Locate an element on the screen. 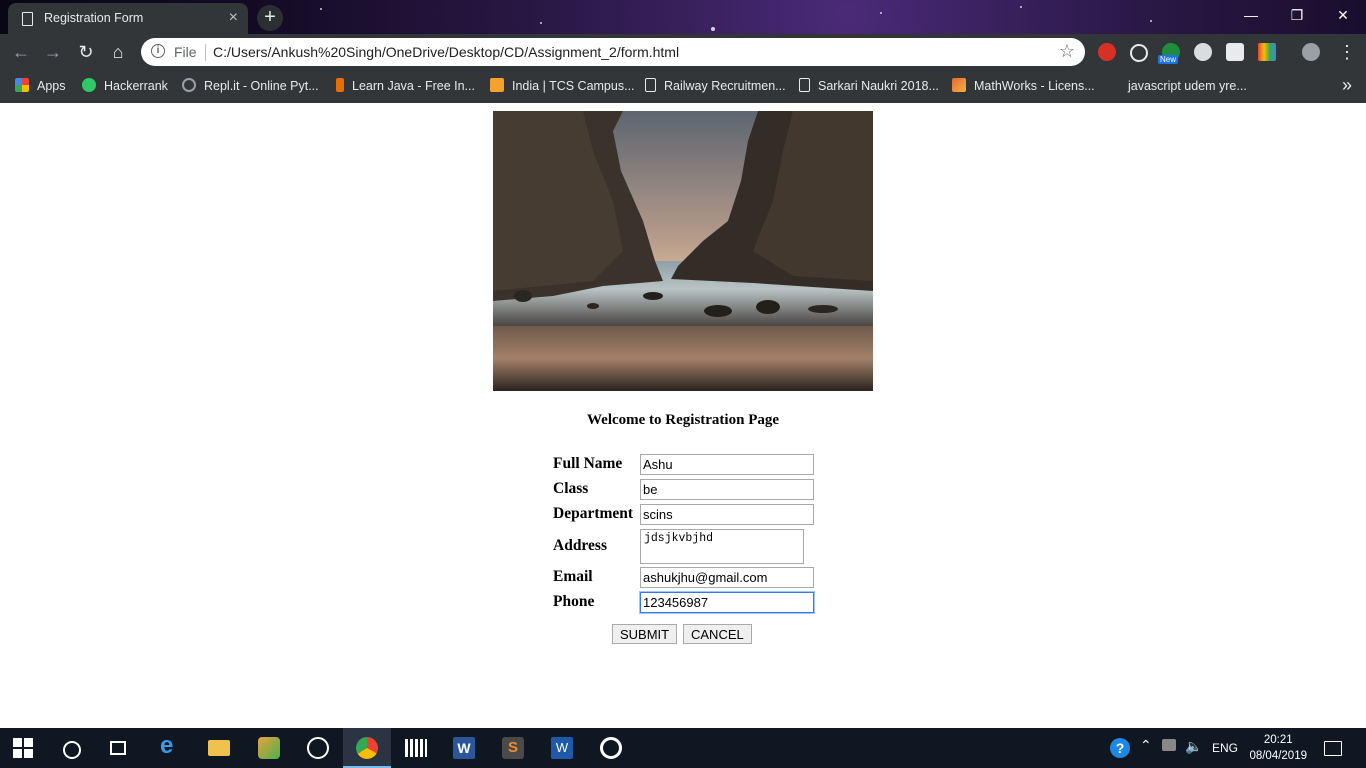 The height and width of the screenshot is (768, 1366). language-indicator: ENG is located at coordinates (1225, 748).